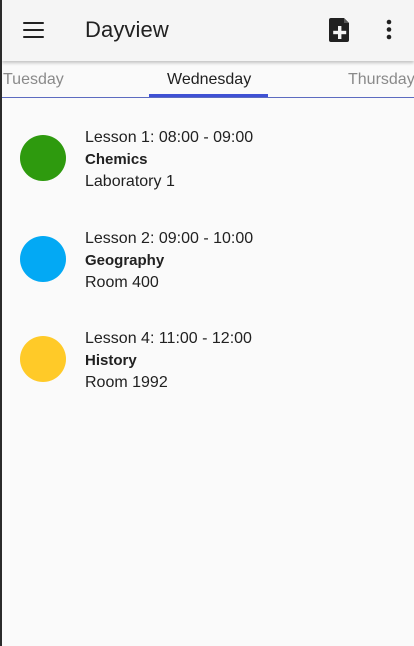  I want to click on more-options-button, so click(389, 30).